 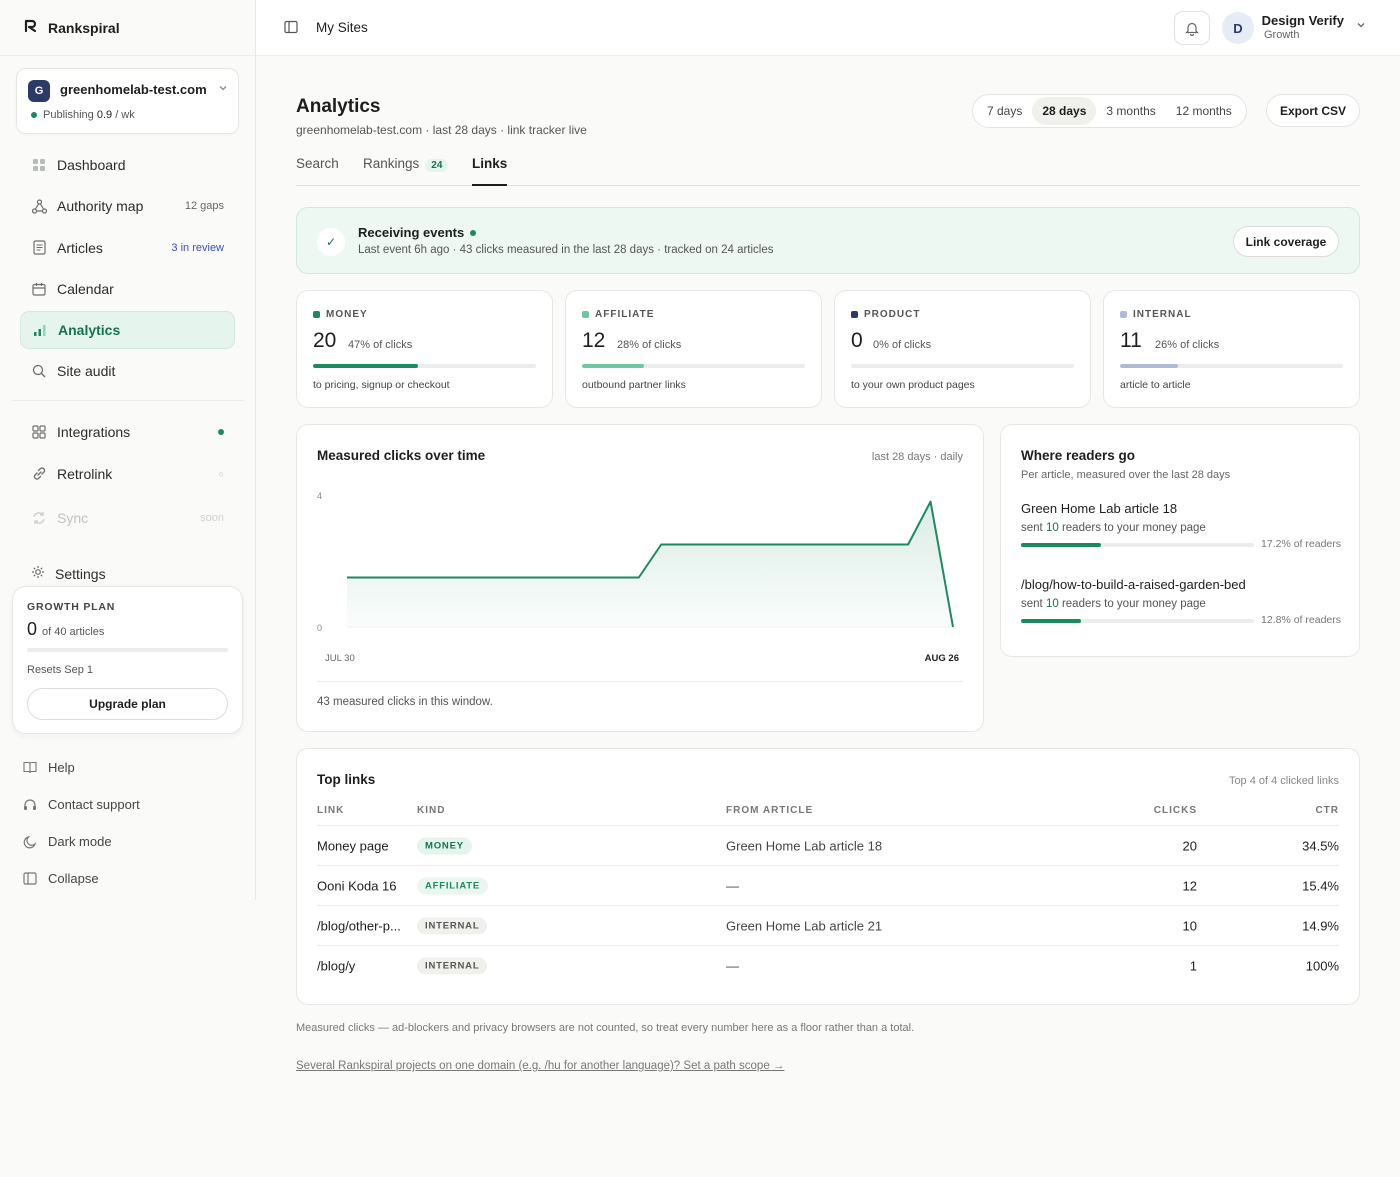 I want to click on help-link: Help, so click(x=81, y=767).